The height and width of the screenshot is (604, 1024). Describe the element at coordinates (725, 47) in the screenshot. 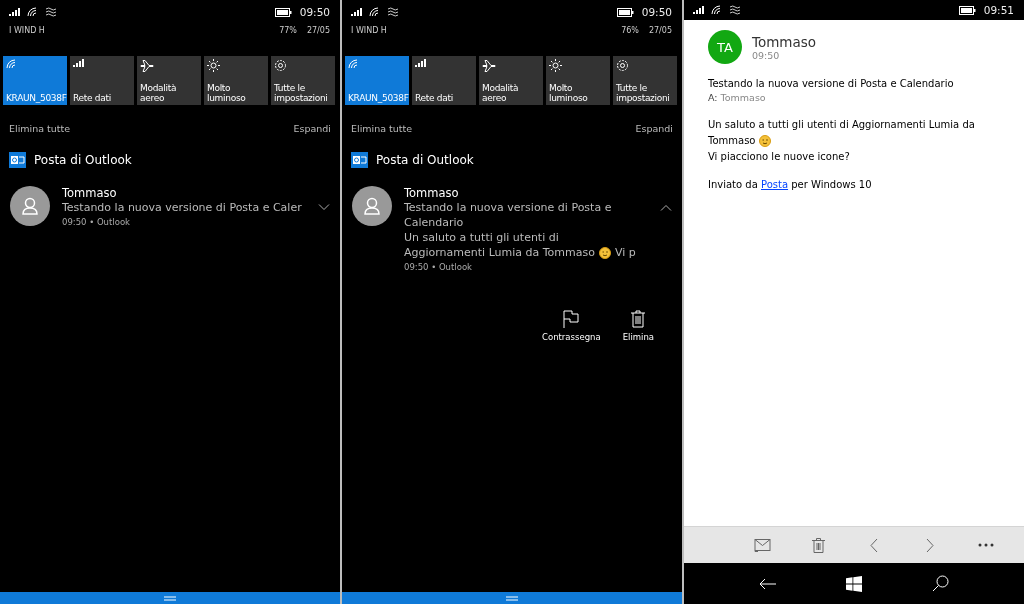

I see `initials-avatar: TA` at that location.